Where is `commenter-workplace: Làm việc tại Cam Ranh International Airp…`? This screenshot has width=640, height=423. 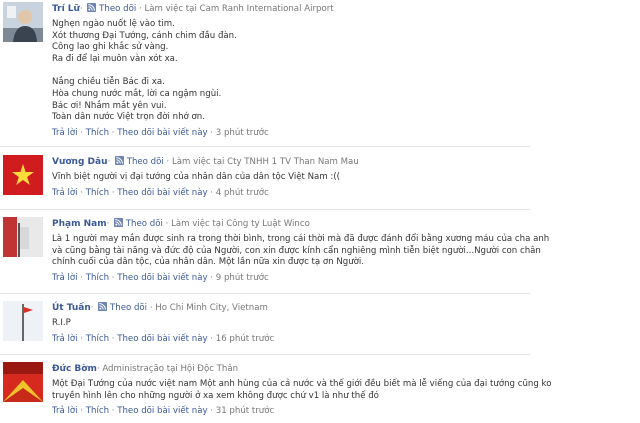
commenter-workplace: Làm việc tại Cam Ranh International Airp… is located at coordinates (239, 9).